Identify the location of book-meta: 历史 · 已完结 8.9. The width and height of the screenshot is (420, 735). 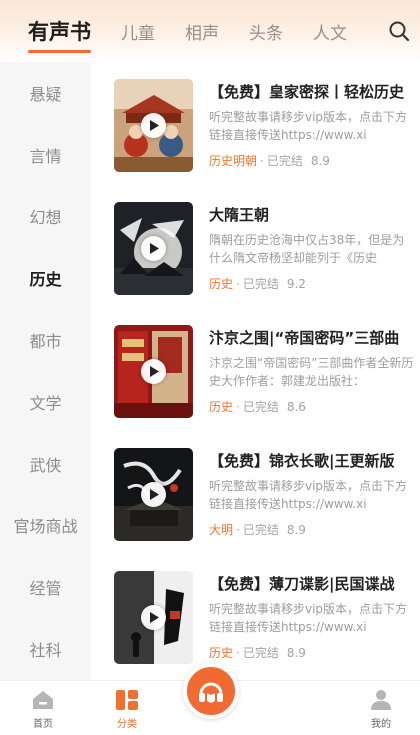
(257, 652).